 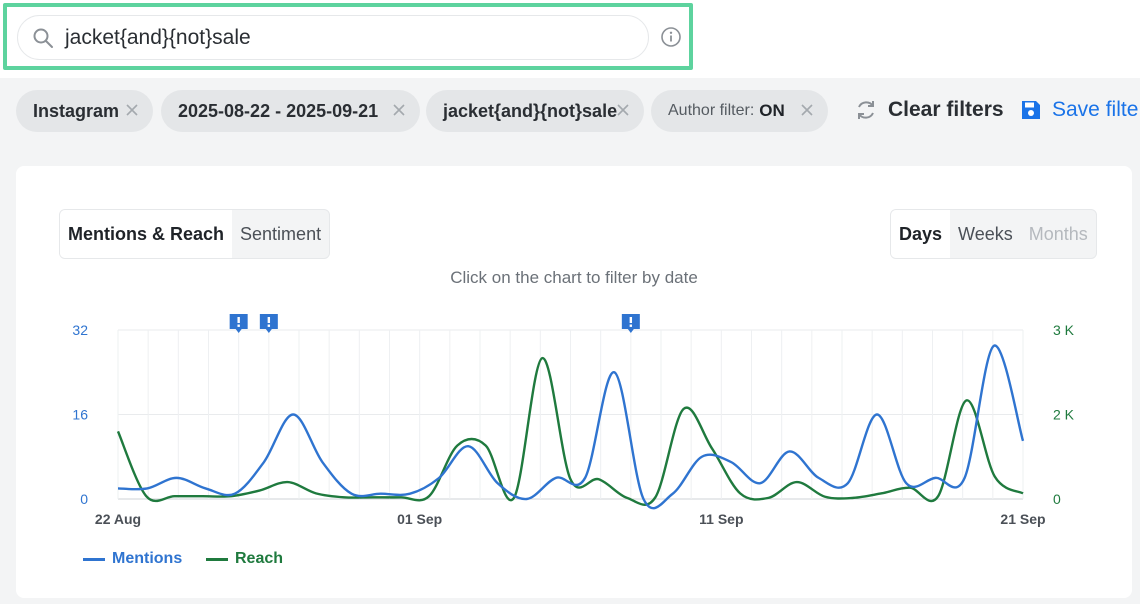 What do you see at coordinates (1022, 519) in the screenshot?
I see `x-axis-tick: 21 Sep` at bounding box center [1022, 519].